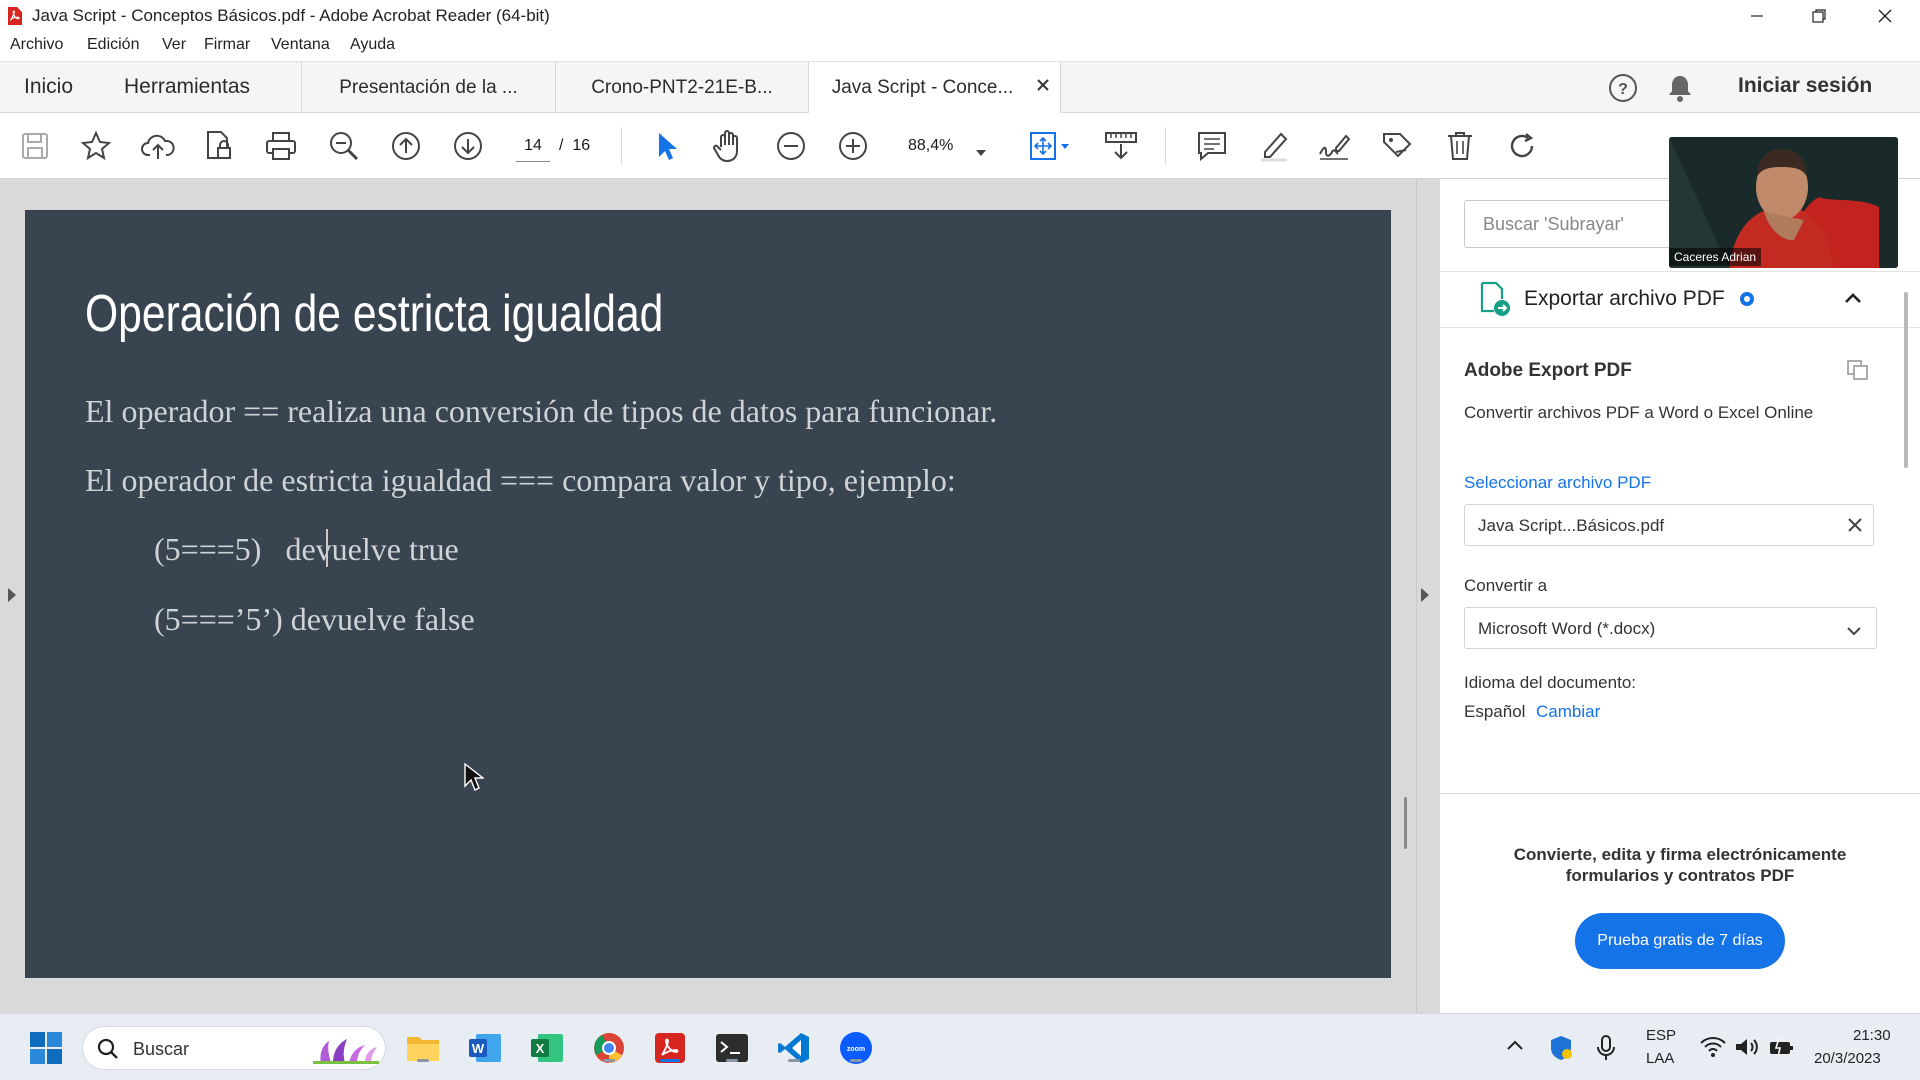  Describe the element at coordinates (540, 1048) in the screenshot. I see `svg-text: X` at that location.